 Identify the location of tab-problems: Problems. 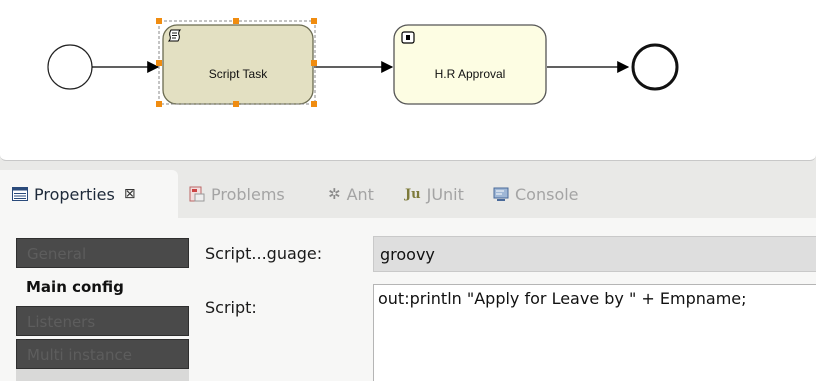
(237, 194).